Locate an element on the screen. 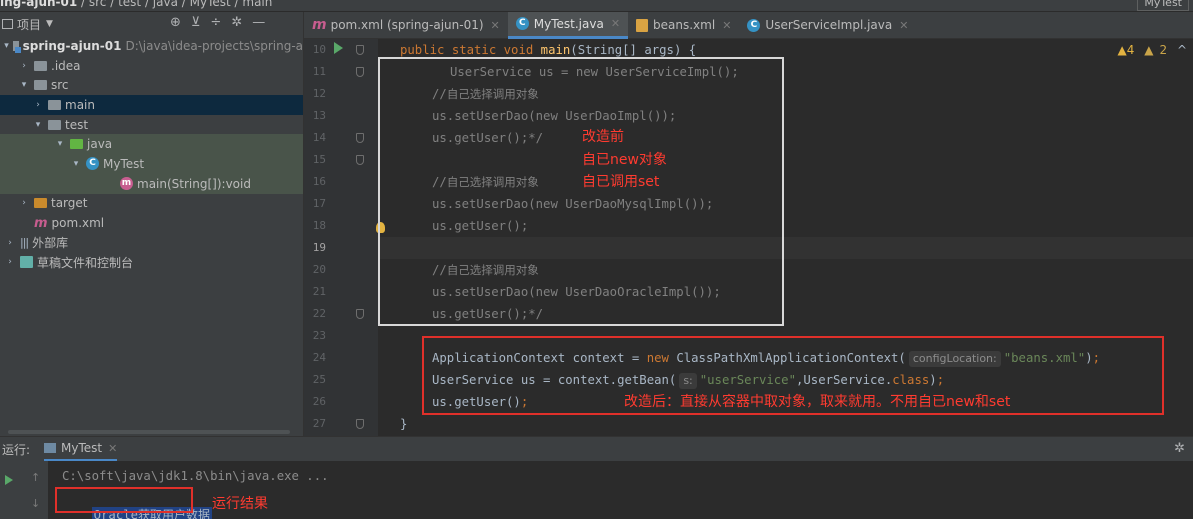 The width and height of the screenshot is (1193, 519). project-view-select: 项目 is located at coordinates (29, 24).